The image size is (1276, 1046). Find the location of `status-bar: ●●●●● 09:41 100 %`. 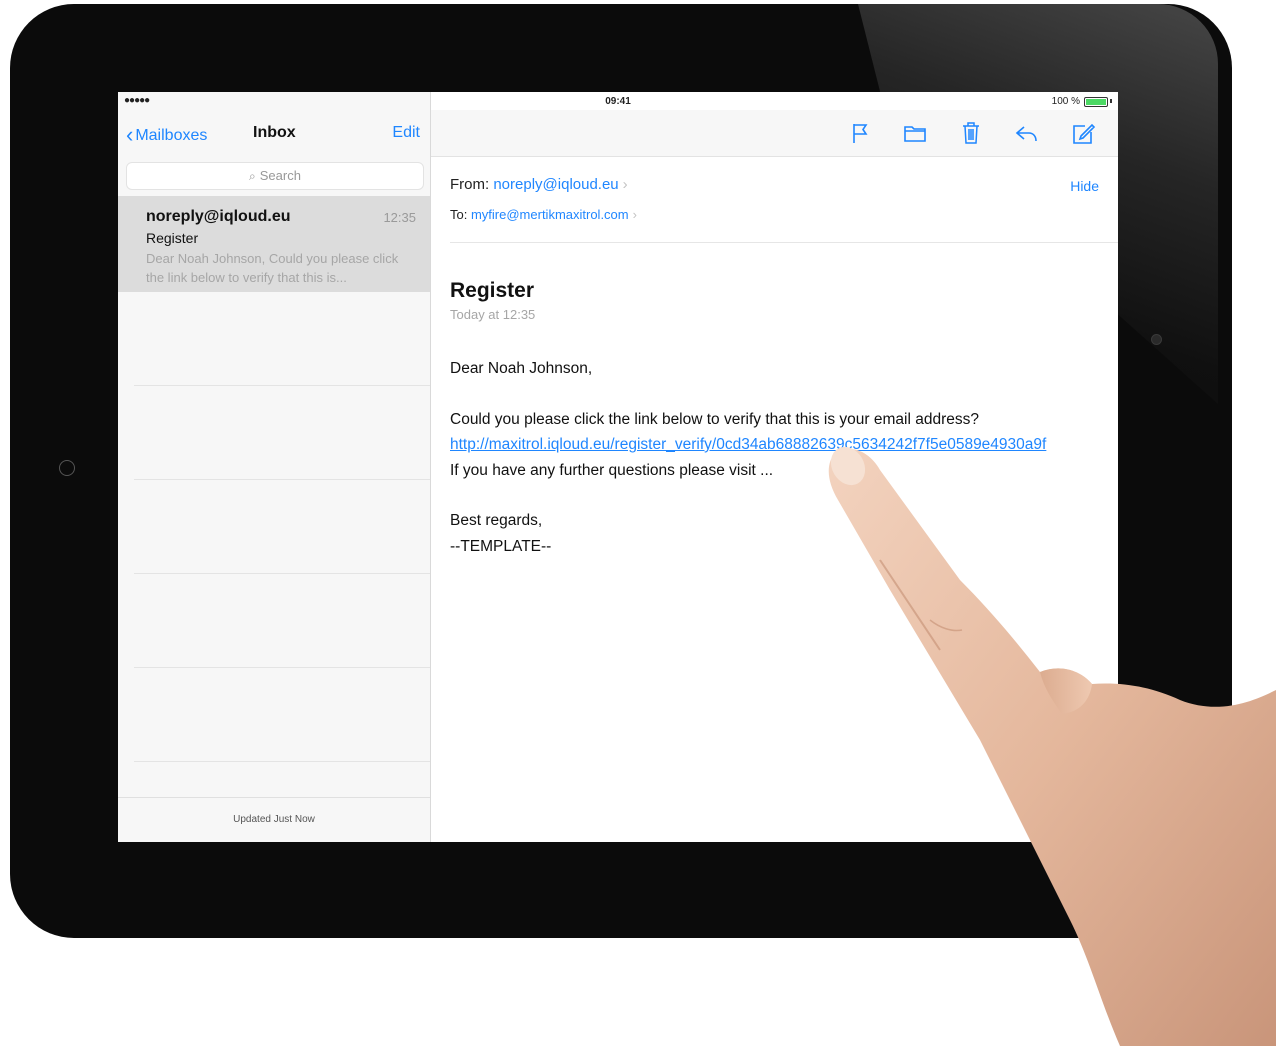

status-bar: ●●●●● 09:41 100 % is located at coordinates (618, 101).